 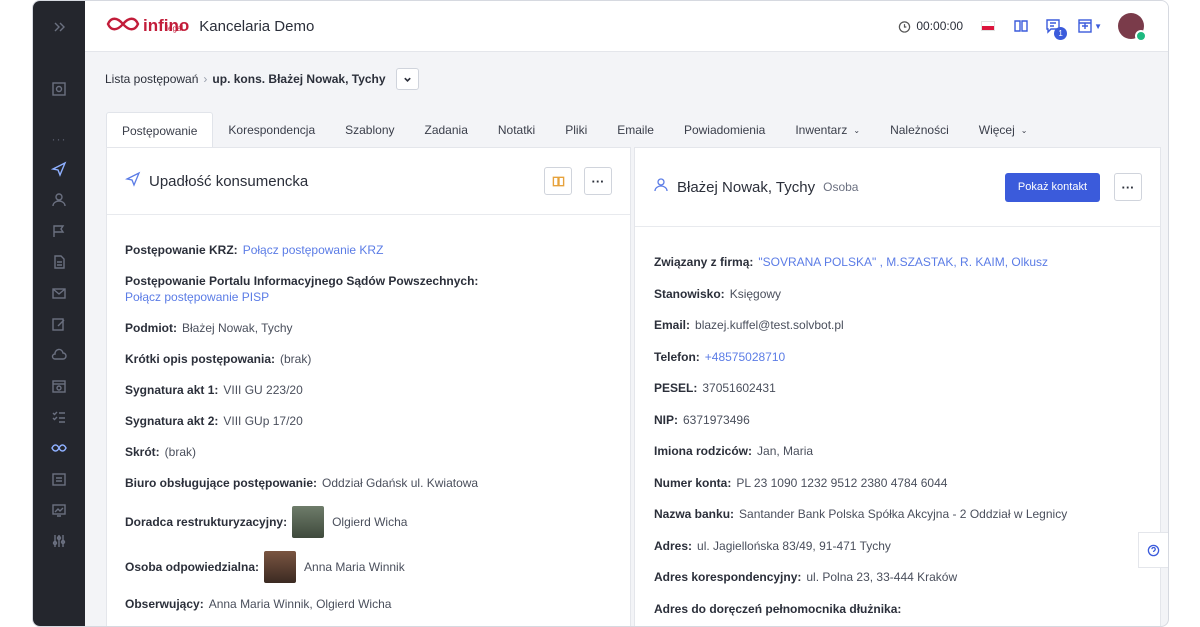 I want to click on tab-naleznosci: Należności, so click(x=919, y=130).